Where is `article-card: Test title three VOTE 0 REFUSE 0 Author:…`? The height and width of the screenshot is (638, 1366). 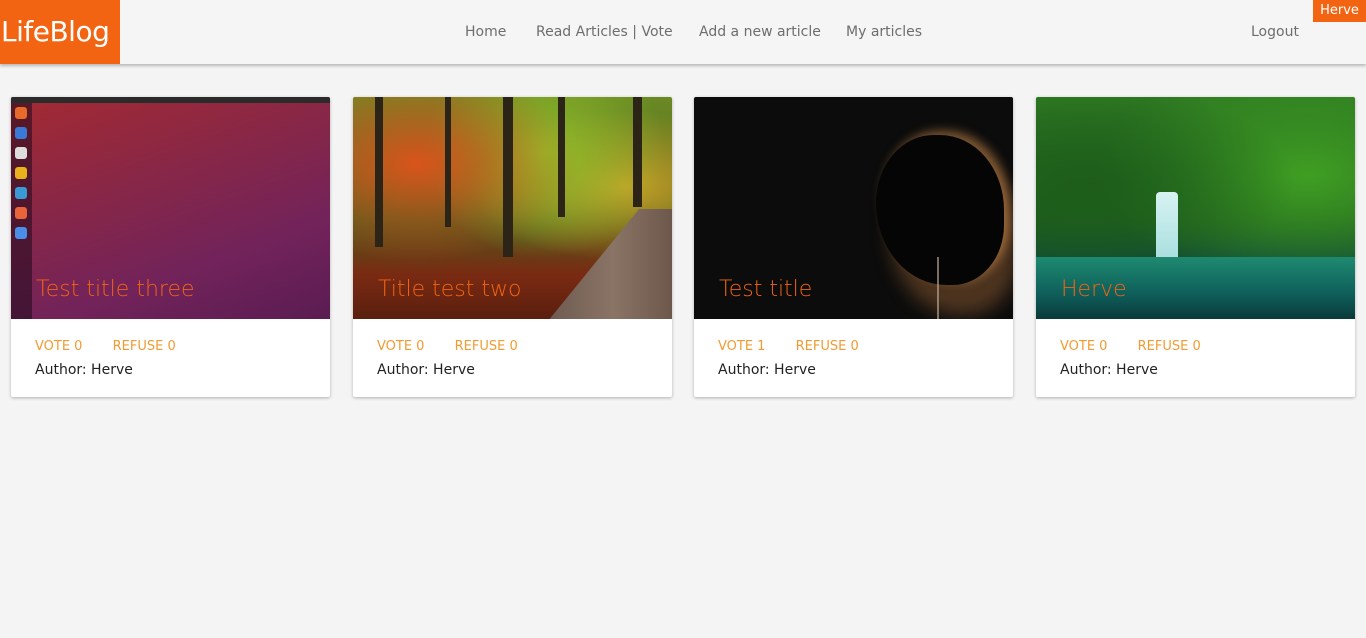 article-card: Test title three VOTE 0 REFUSE 0 Author:… is located at coordinates (170, 247).